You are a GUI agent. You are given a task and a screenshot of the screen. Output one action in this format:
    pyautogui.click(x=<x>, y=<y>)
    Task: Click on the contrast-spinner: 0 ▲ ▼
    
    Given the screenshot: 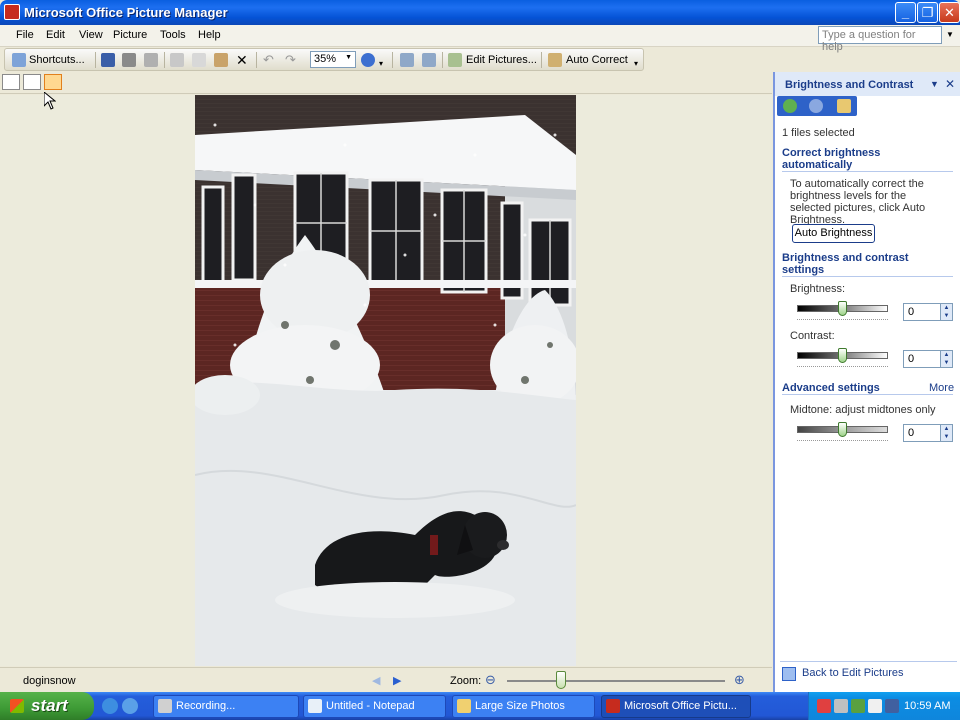 What is the action you would take?
    pyautogui.click(x=928, y=359)
    